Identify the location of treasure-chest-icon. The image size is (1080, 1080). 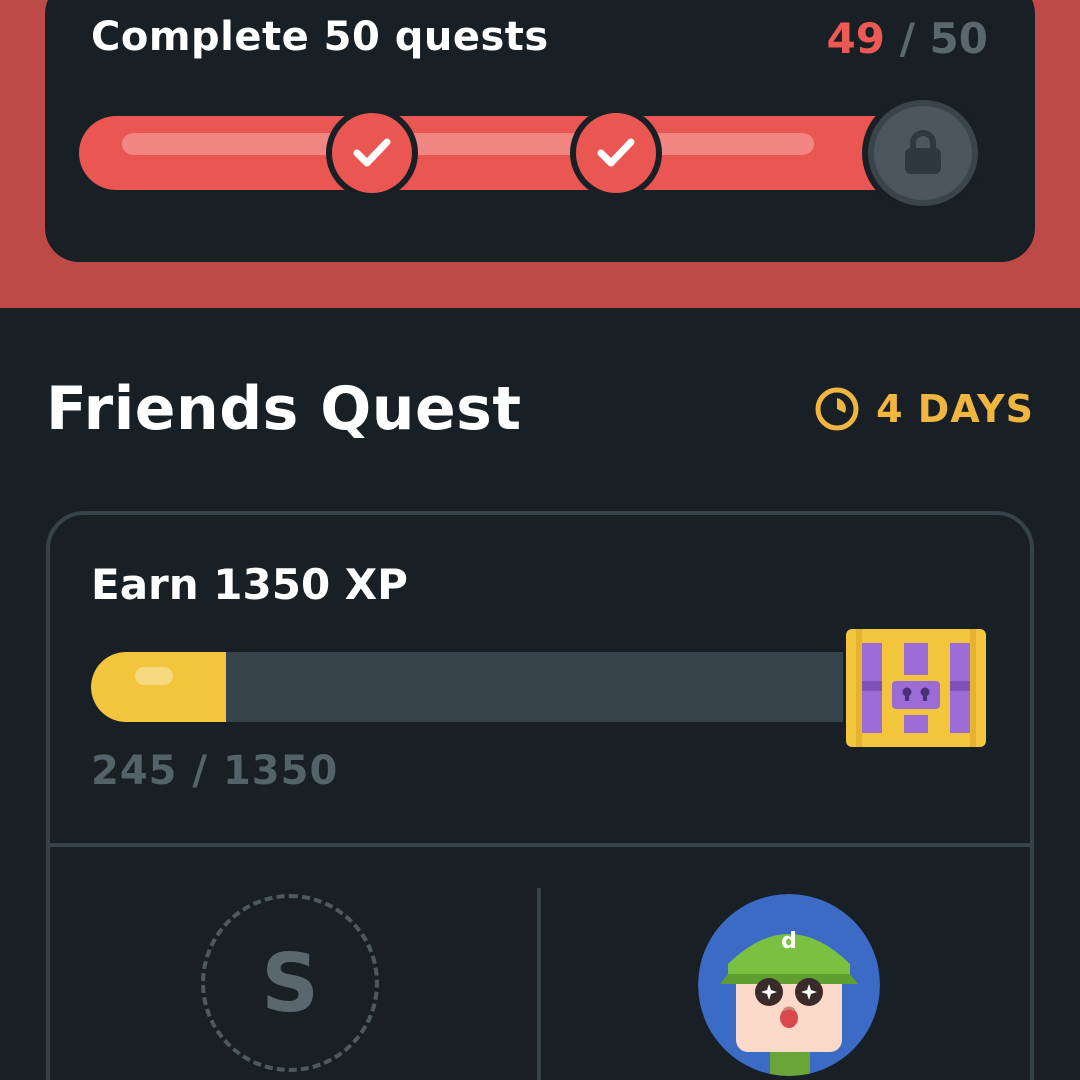
(916, 688).